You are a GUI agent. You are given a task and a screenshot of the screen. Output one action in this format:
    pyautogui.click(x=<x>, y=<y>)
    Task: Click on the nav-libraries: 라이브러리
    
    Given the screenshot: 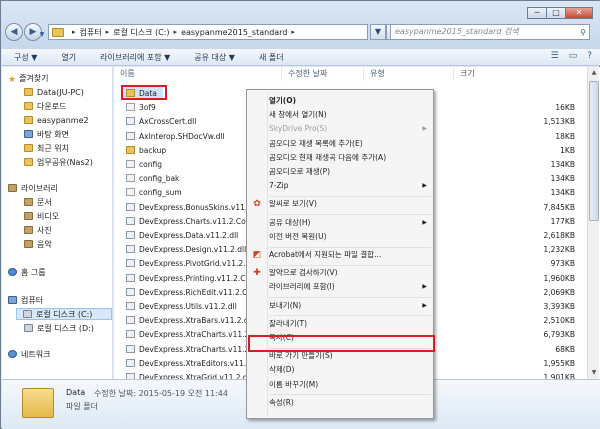 What is the action you would take?
    pyautogui.click(x=33, y=189)
    